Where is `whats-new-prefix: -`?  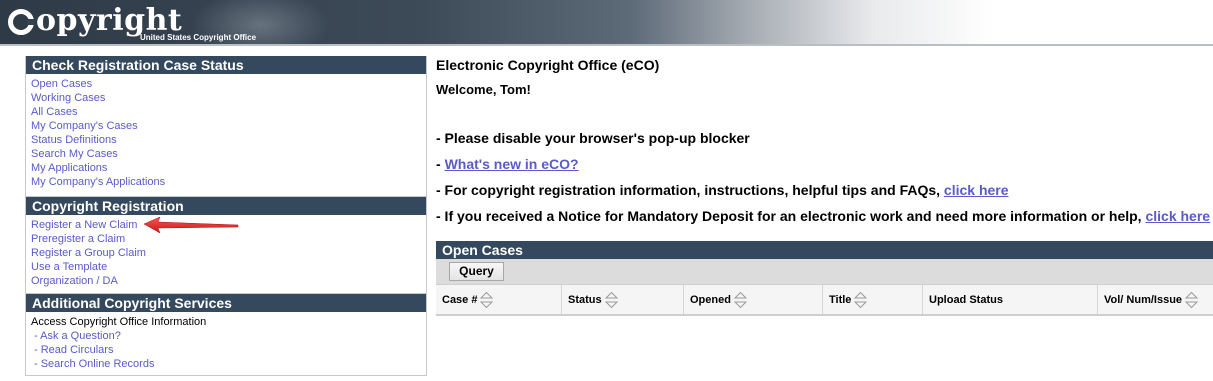 whats-new-prefix: - is located at coordinates (440, 164).